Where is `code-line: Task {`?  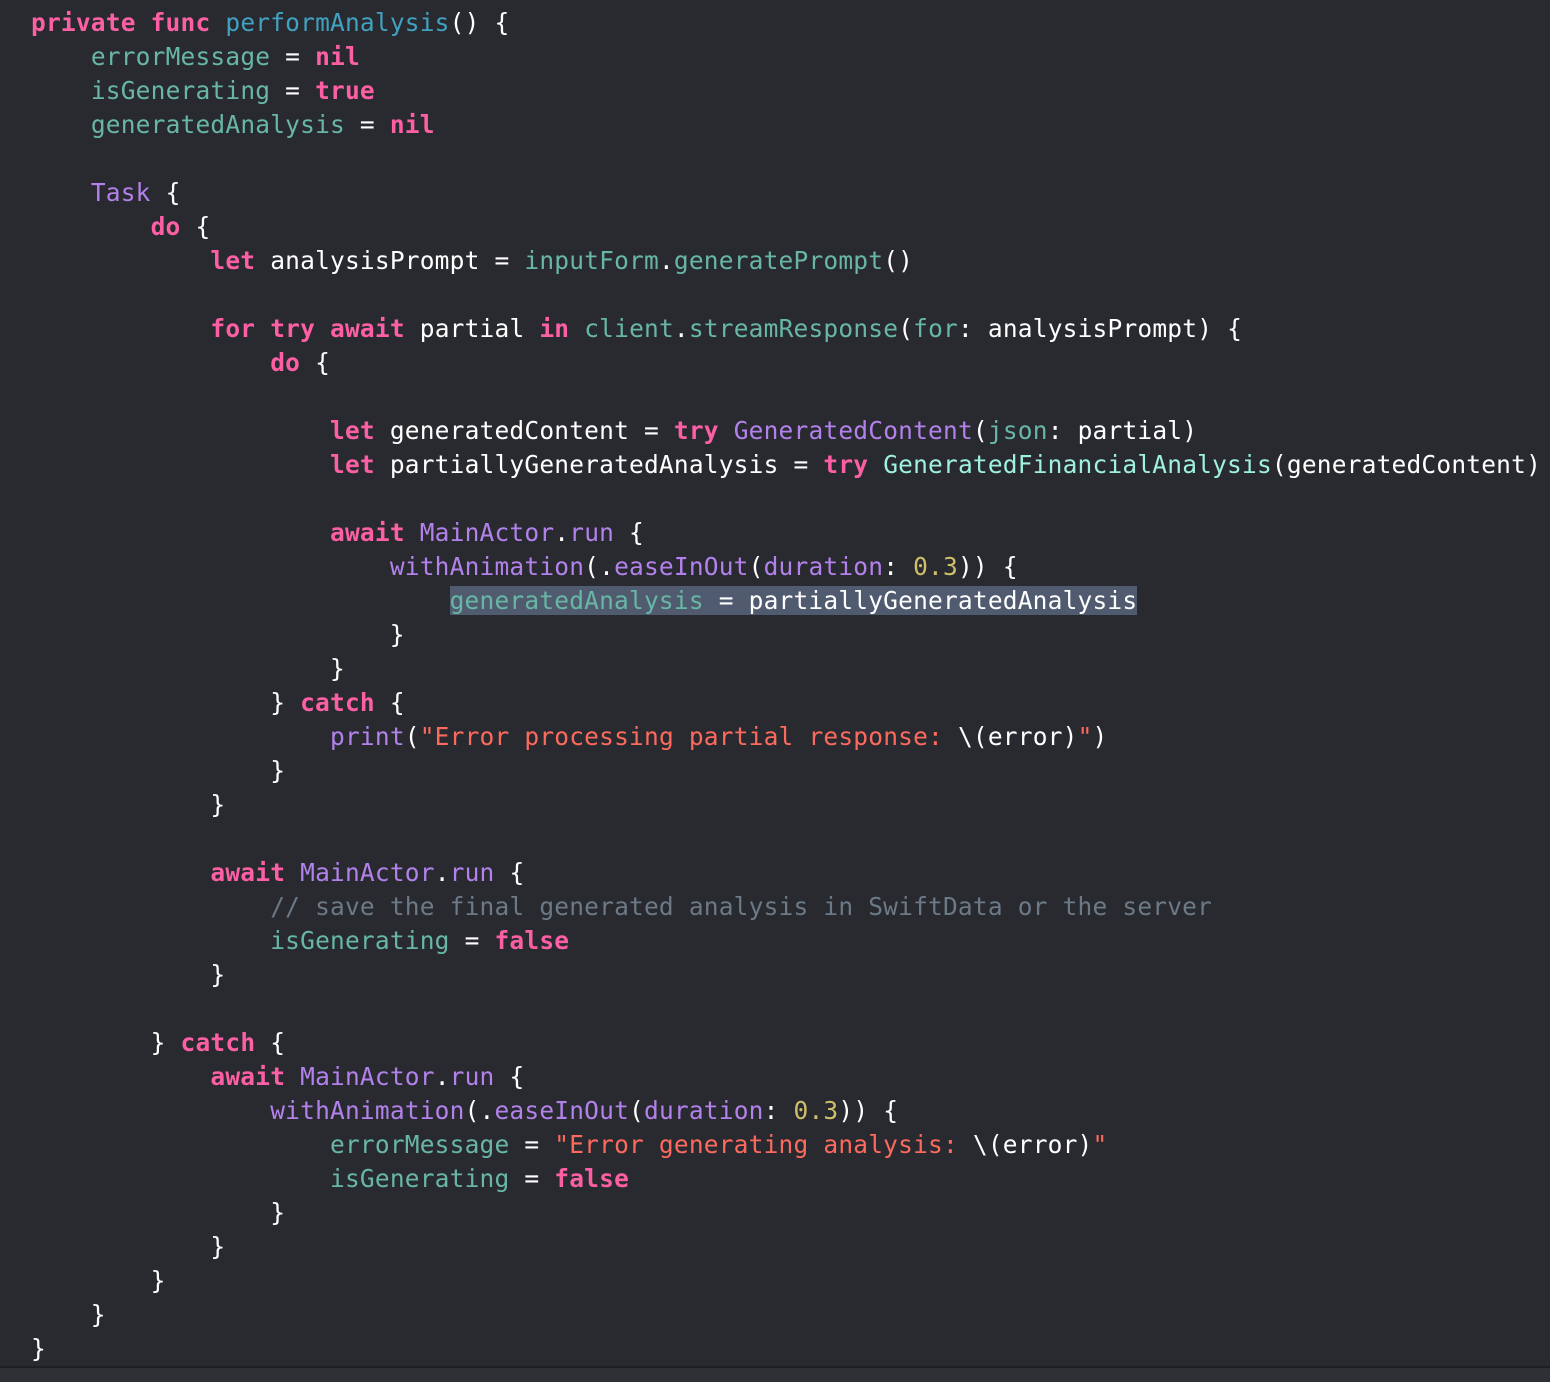
code-line: Task { is located at coordinates (786, 193).